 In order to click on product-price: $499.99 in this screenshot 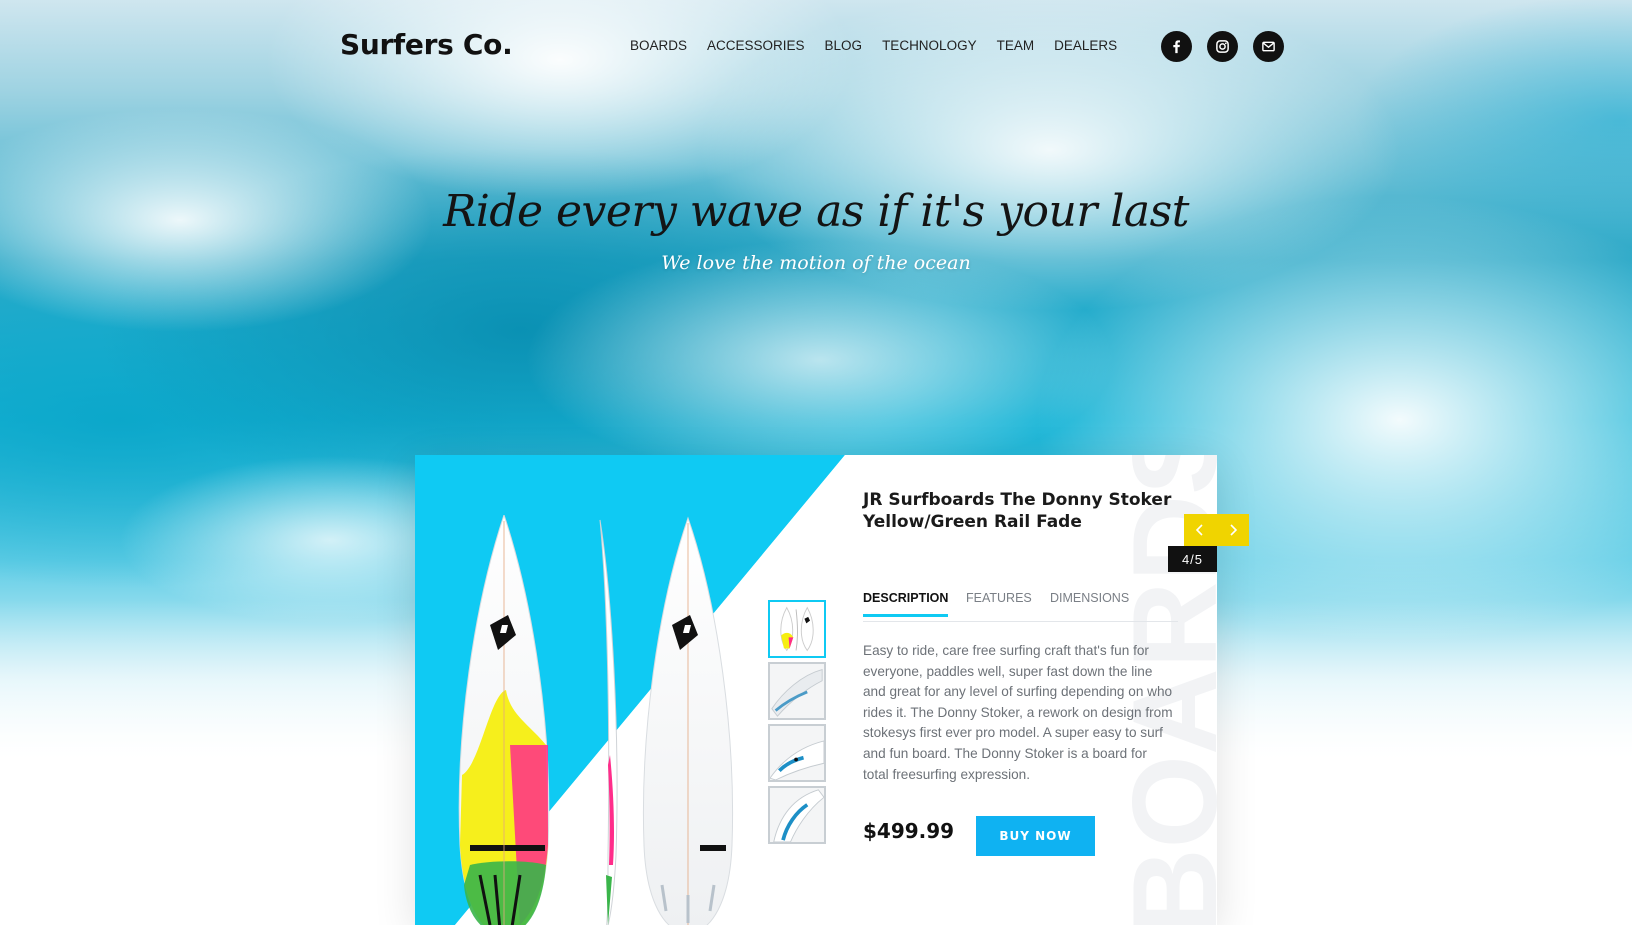, I will do `click(909, 831)`.